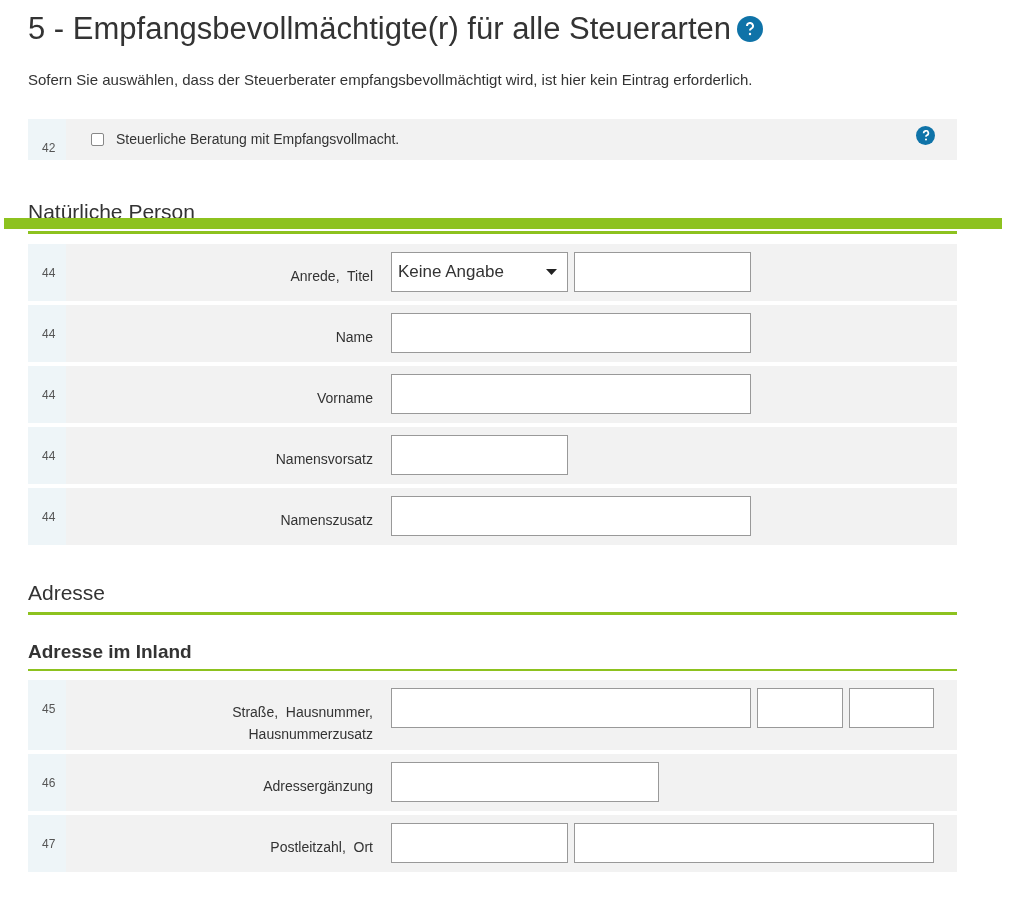  What do you see at coordinates (379, 29) in the screenshot?
I see `page-title: 5 - Empfangsbevollmächtigte(r) für alle Steuerarten` at bounding box center [379, 29].